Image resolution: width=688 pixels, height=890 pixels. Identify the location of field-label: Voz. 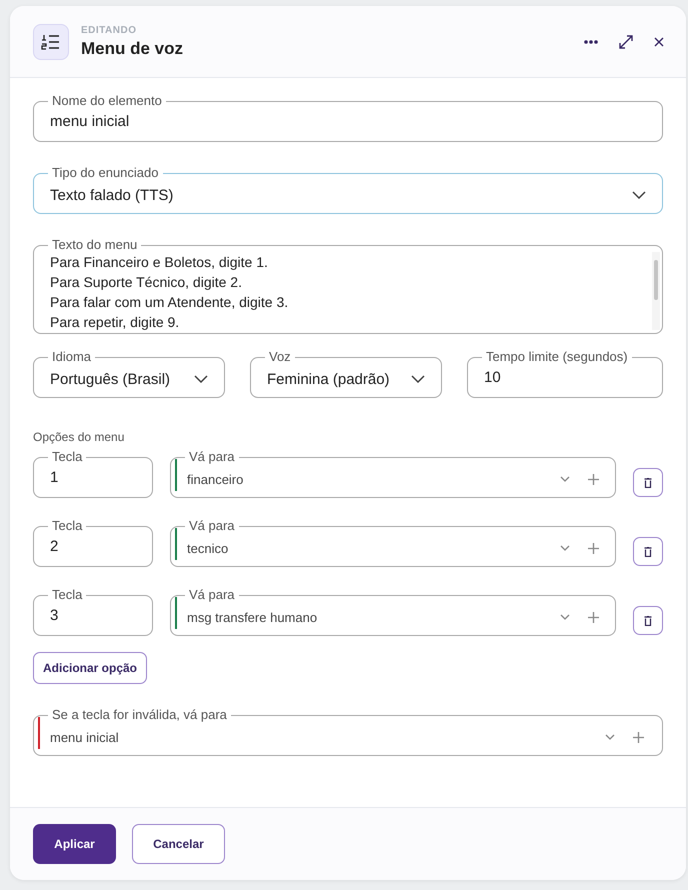
(280, 357).